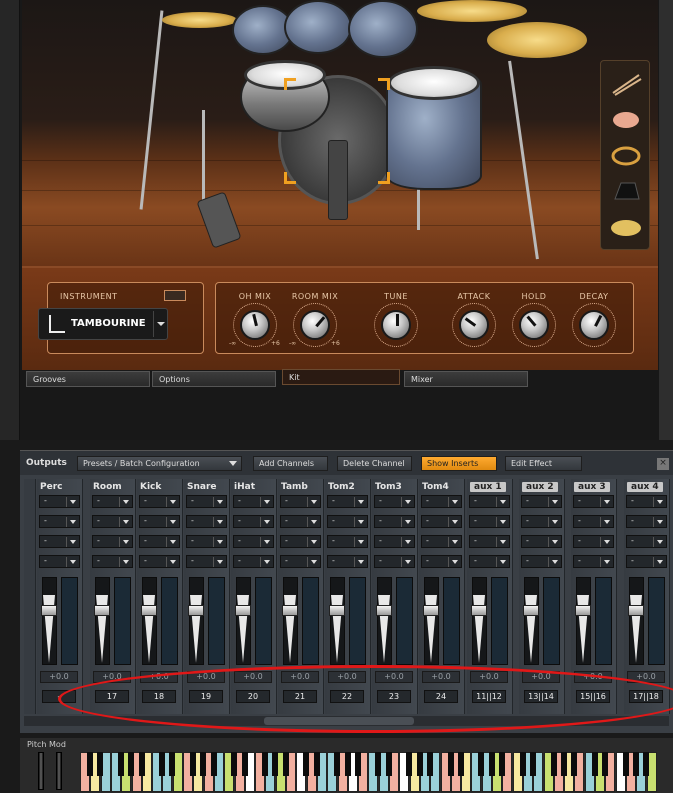  I want to click on hihat-pedal, so click(219, 220).